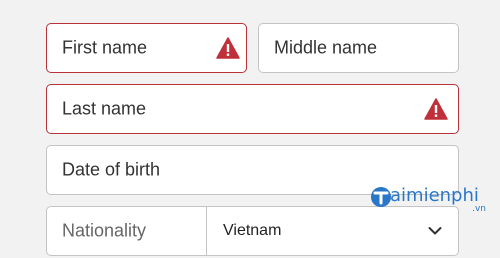 Image resolution: width=500 pixels, height=258 pixels. I want to click on middle-name-field: Middle name, so click(358, 48).